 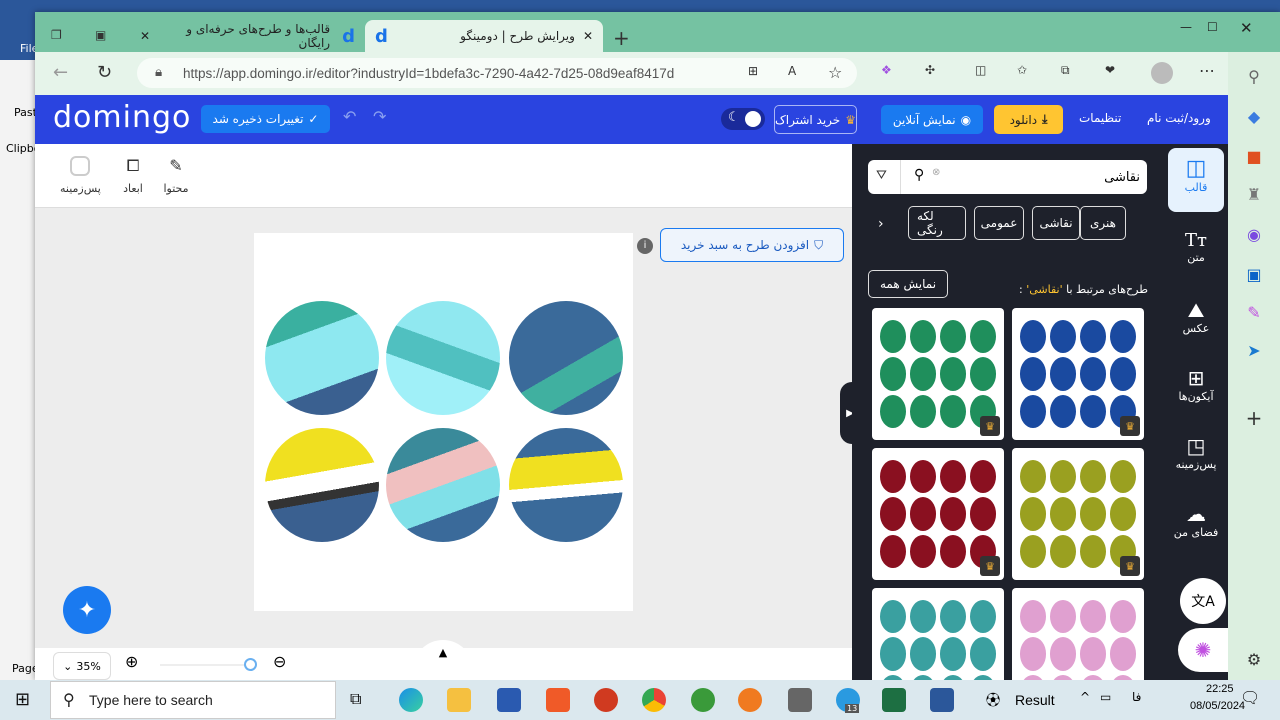 What do you see at coordinates (1254, 156) in the screenshot?
I see `tools-icon: ■` at bounding box center [1254, 156].